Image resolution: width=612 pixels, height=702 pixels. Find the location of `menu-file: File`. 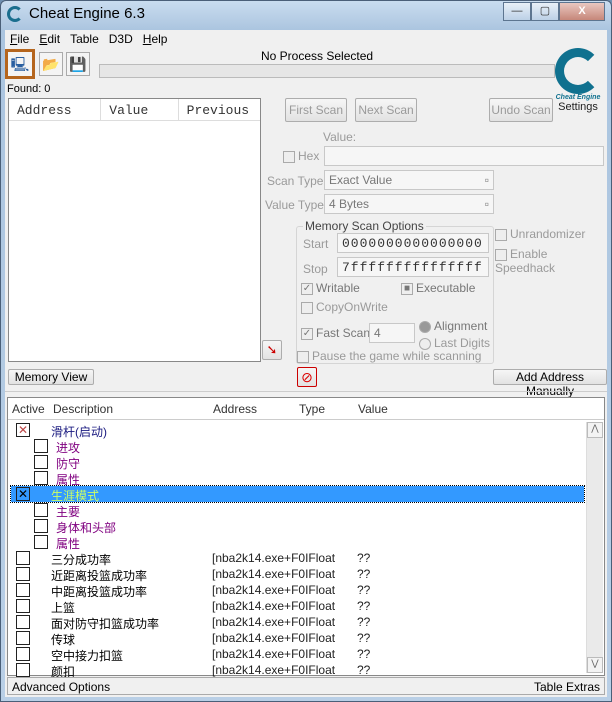

menu-file: File is located at coordinates (19, 39).